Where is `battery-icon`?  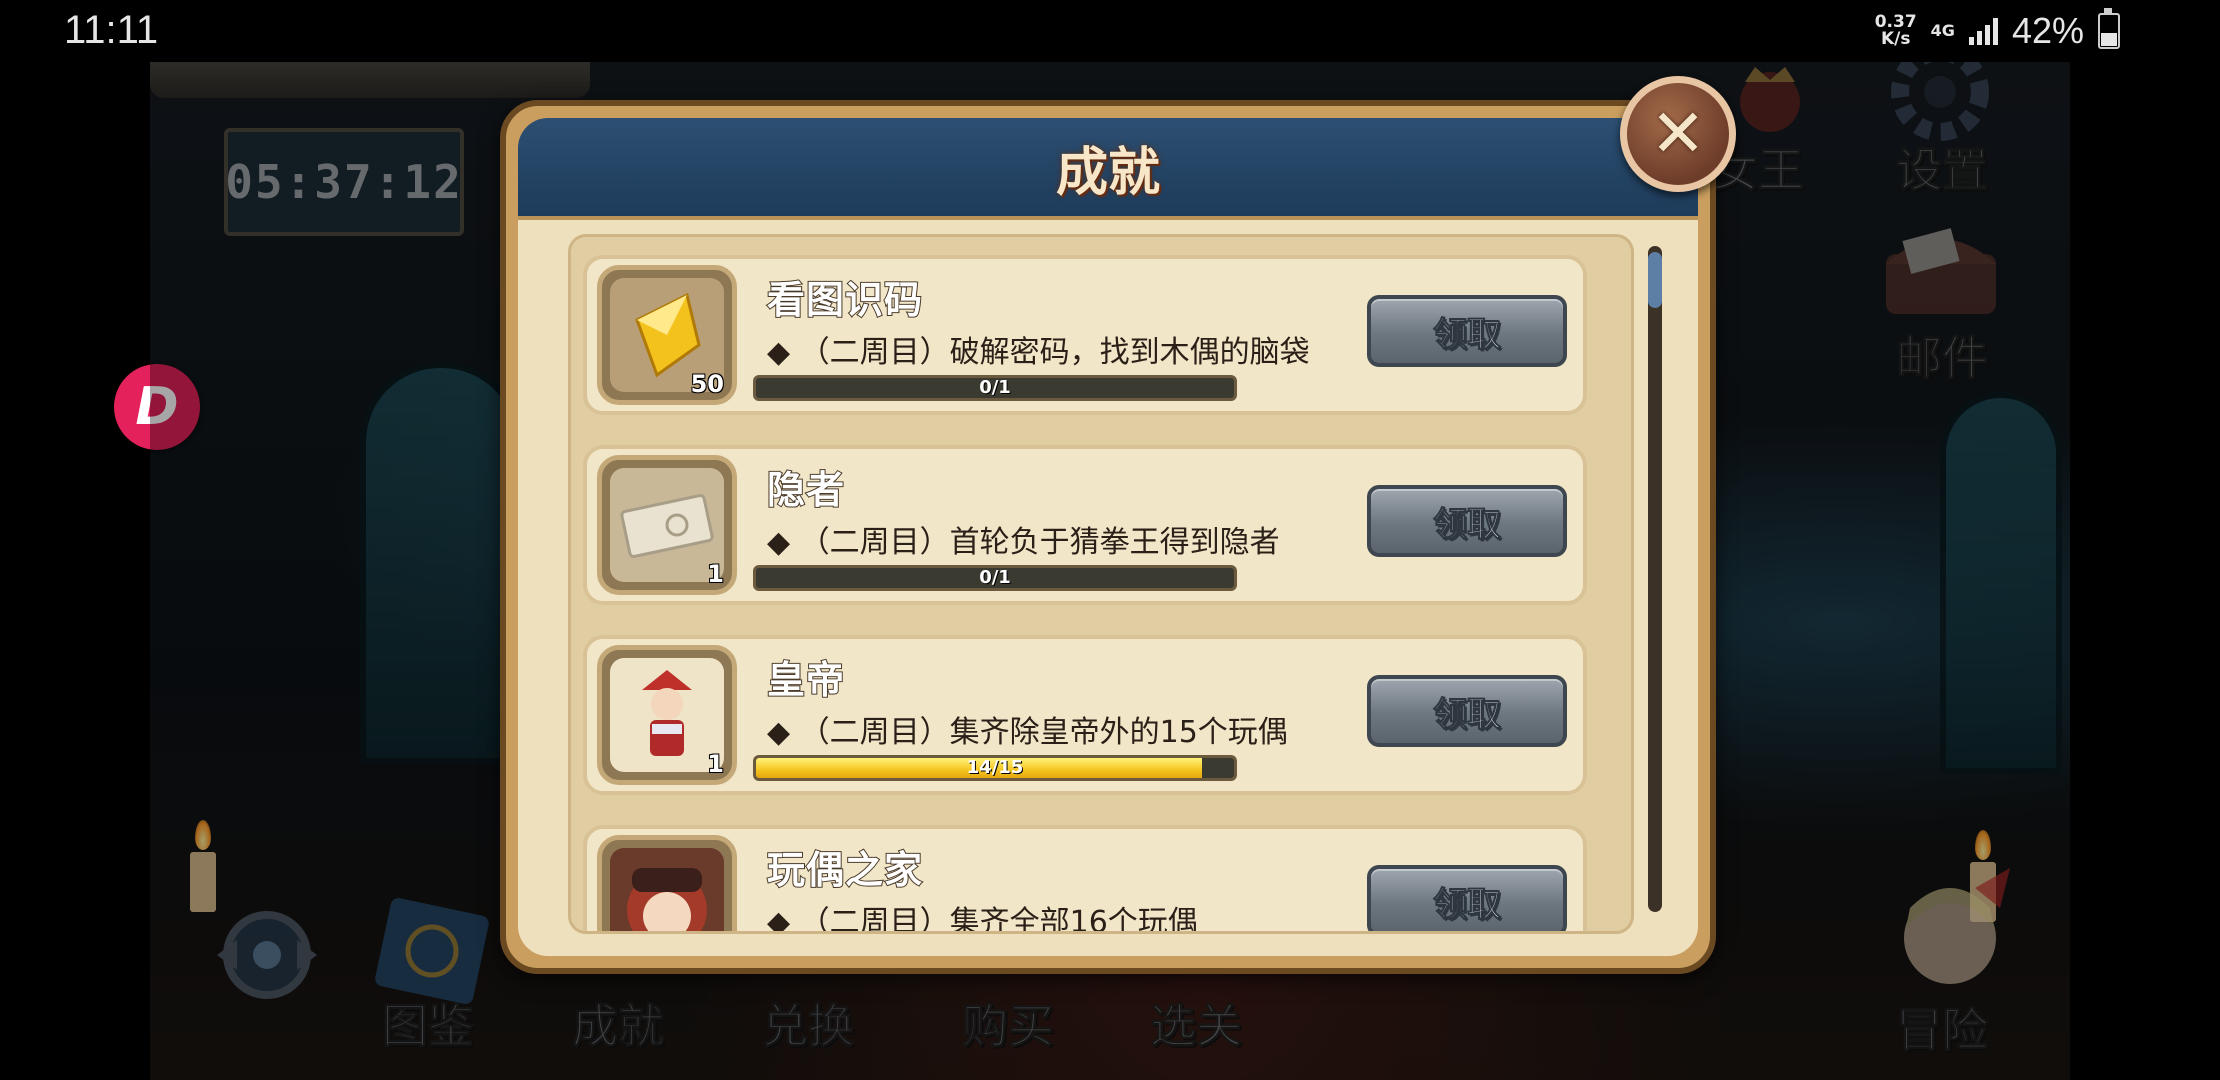 battery-icon is located at coordinates (2109, 28).